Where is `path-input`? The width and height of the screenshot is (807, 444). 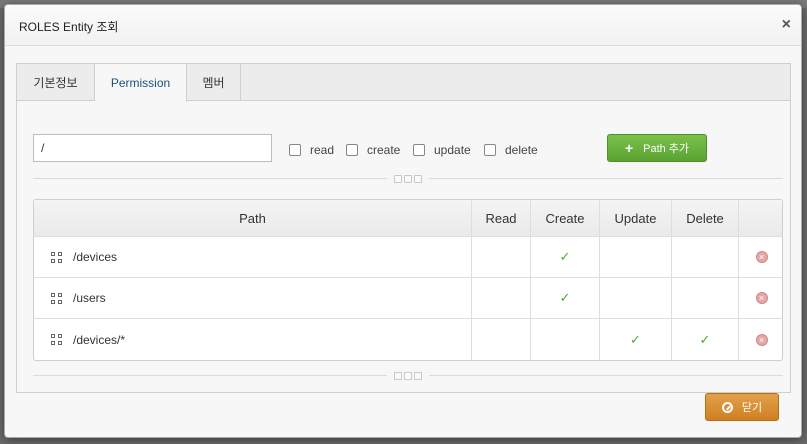
path-input is located at coordinates (152, 148).